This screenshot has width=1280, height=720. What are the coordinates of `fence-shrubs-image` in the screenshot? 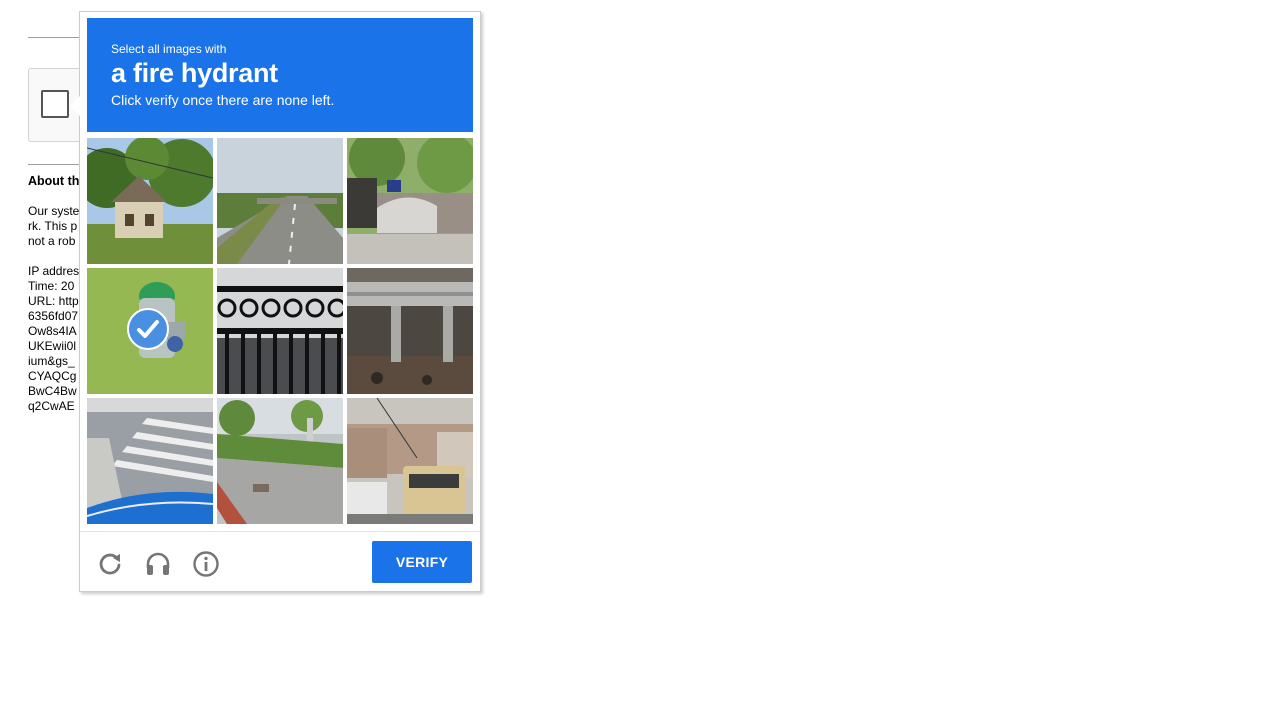 It's located at (410, 201).